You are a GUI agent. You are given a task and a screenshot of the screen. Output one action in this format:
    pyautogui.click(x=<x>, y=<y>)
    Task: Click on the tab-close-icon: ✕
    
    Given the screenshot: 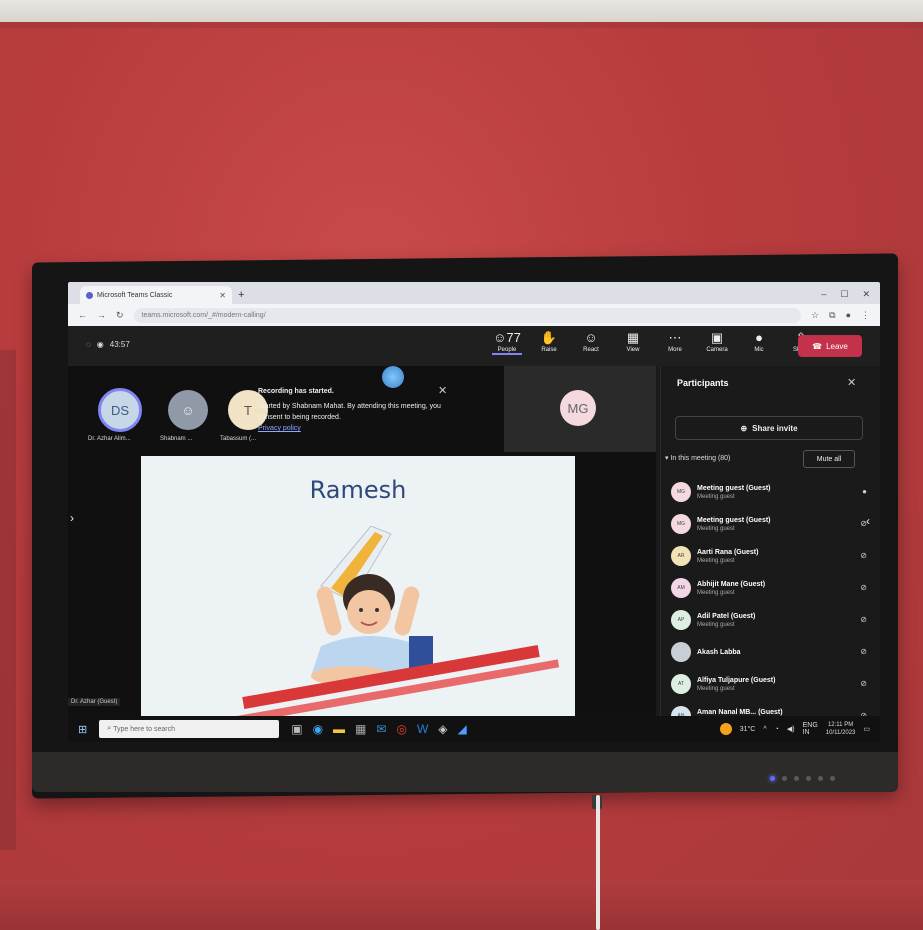 What is the action you would take?
    pyautogui.click(x=222, y=295)
    